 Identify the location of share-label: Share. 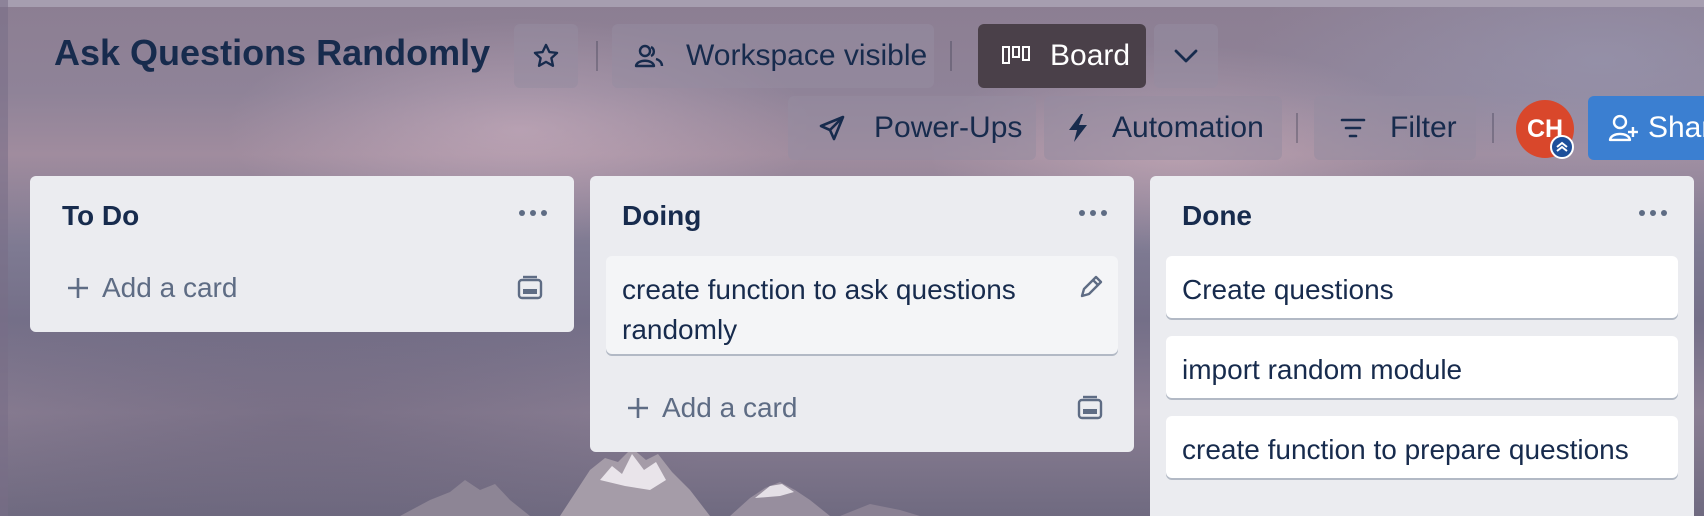
(1675, 127).